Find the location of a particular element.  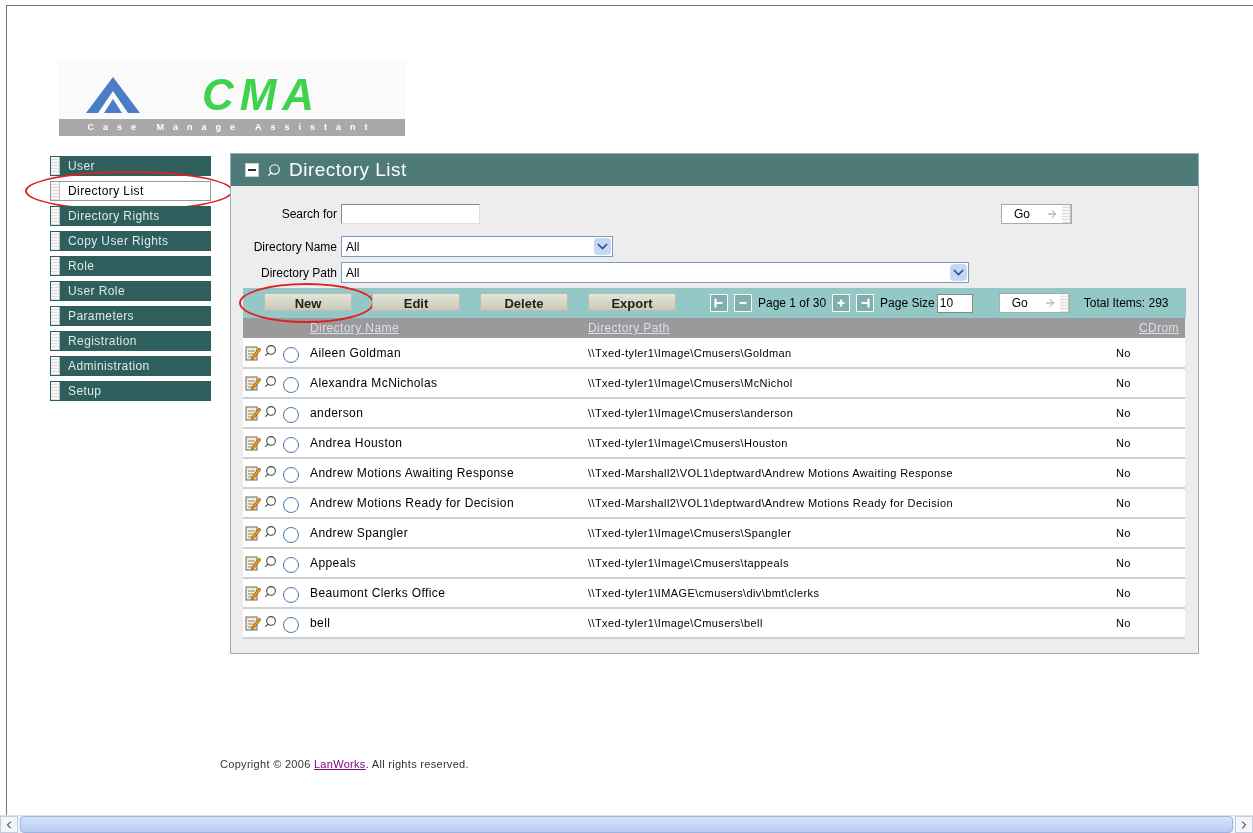

page-size-field: 10 is located at coordinates (954, 303).